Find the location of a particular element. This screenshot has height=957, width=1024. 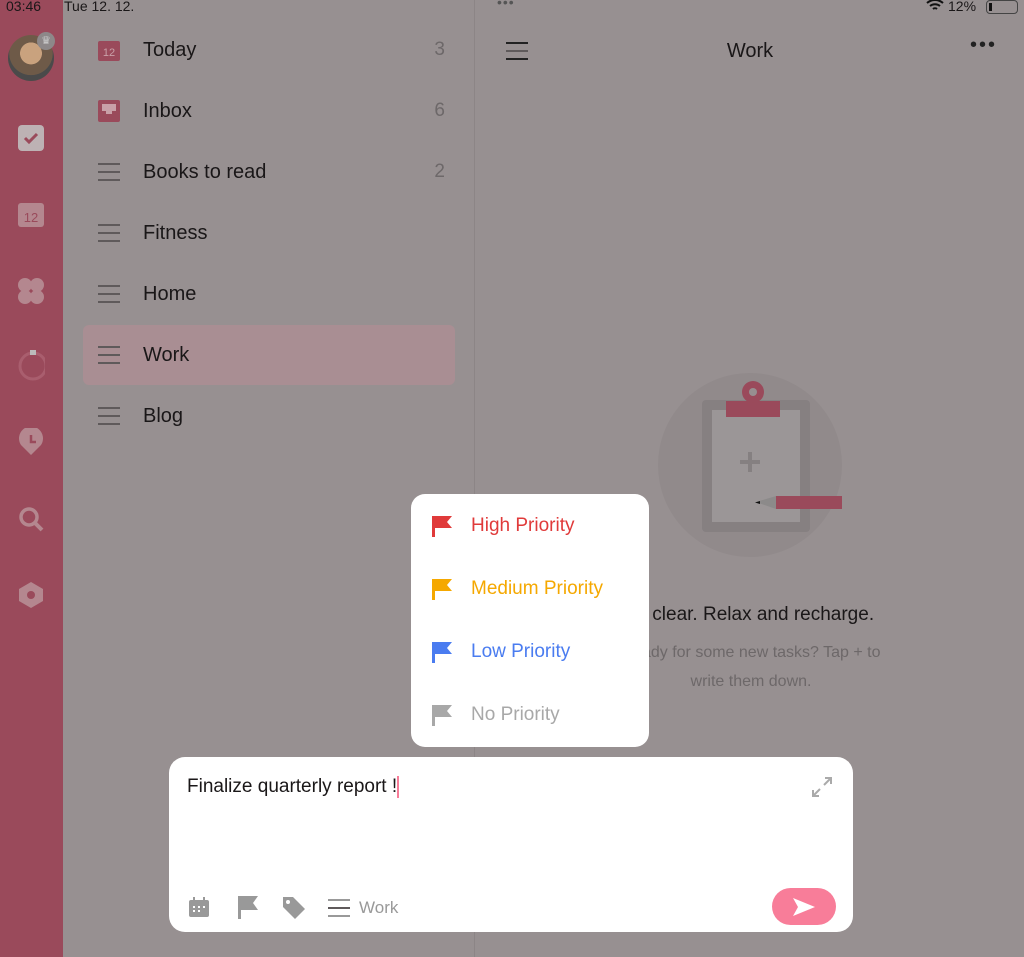

check-icon is located at coordinates (31, 138).